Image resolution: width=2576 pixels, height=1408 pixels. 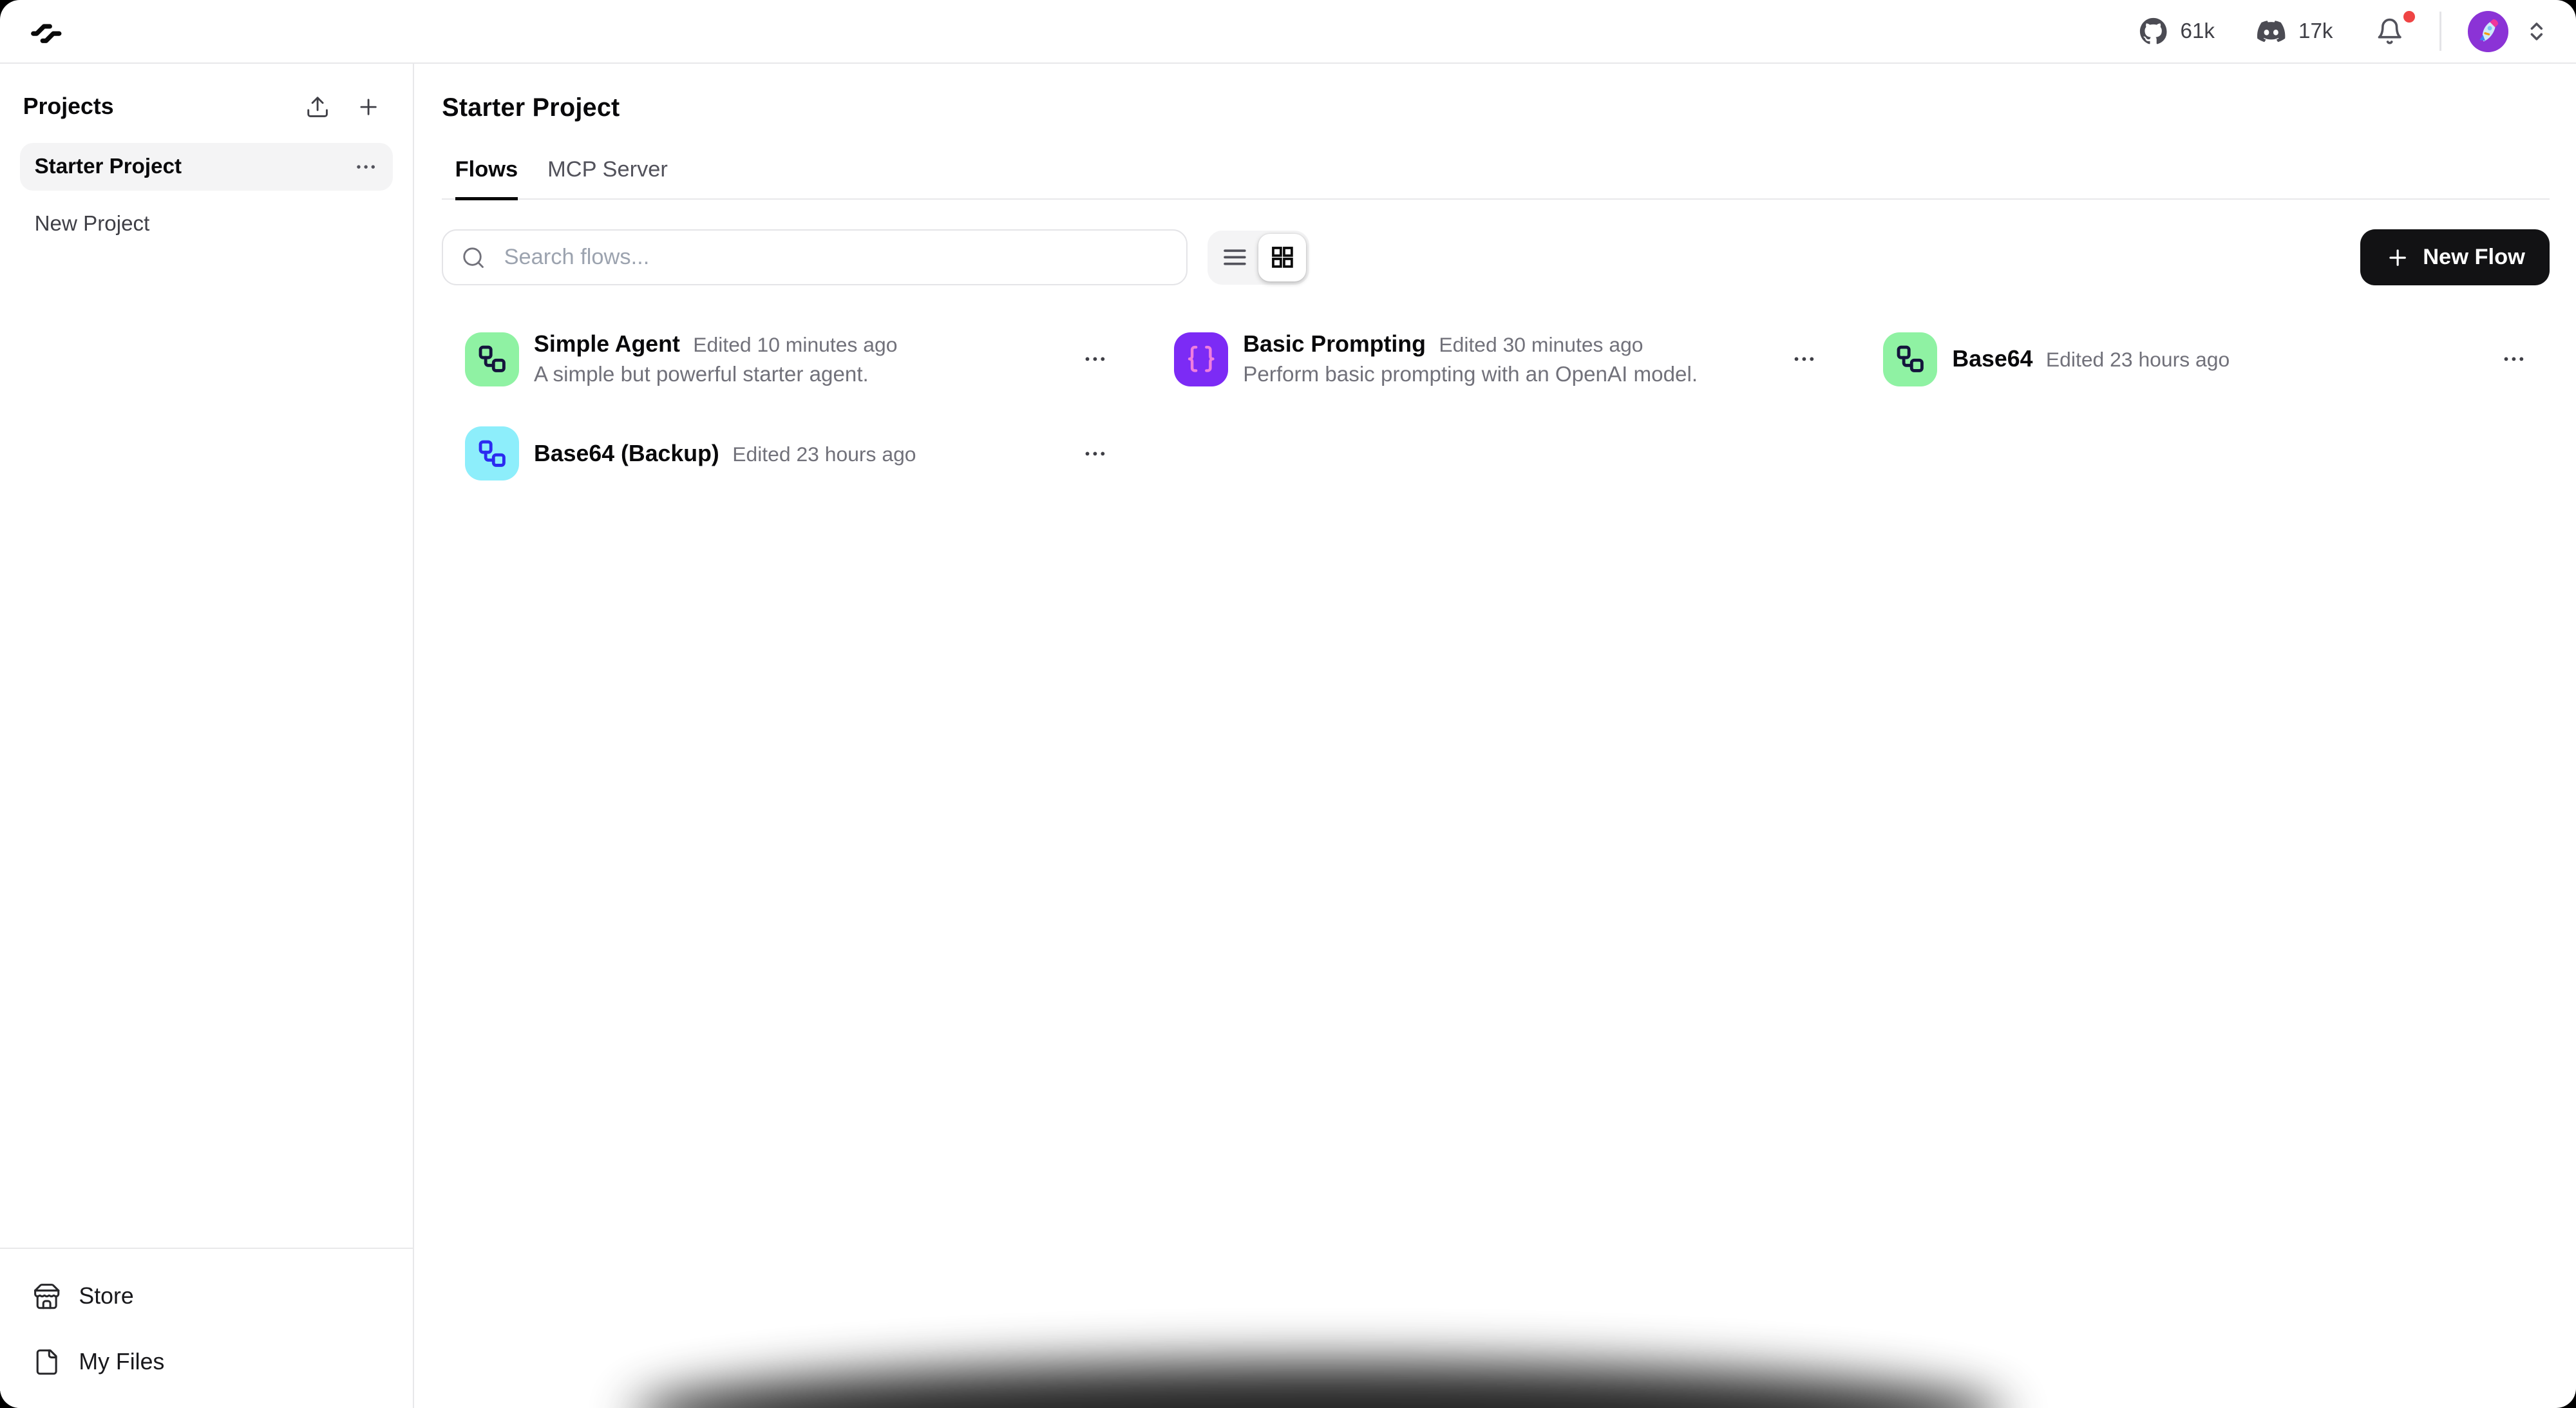 What do you see at coordinates (795, 345) in the screenshot?
I see `flow-edited-time: Edited 10 minutes ago` at bounding box center [795, 345].